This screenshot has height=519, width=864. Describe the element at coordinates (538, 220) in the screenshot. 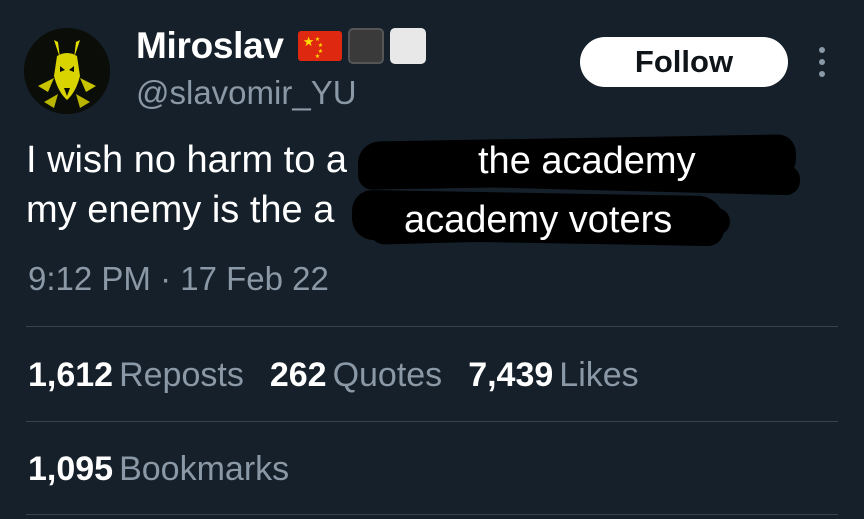

I see `overlay-text-2: academy voters` at that location.